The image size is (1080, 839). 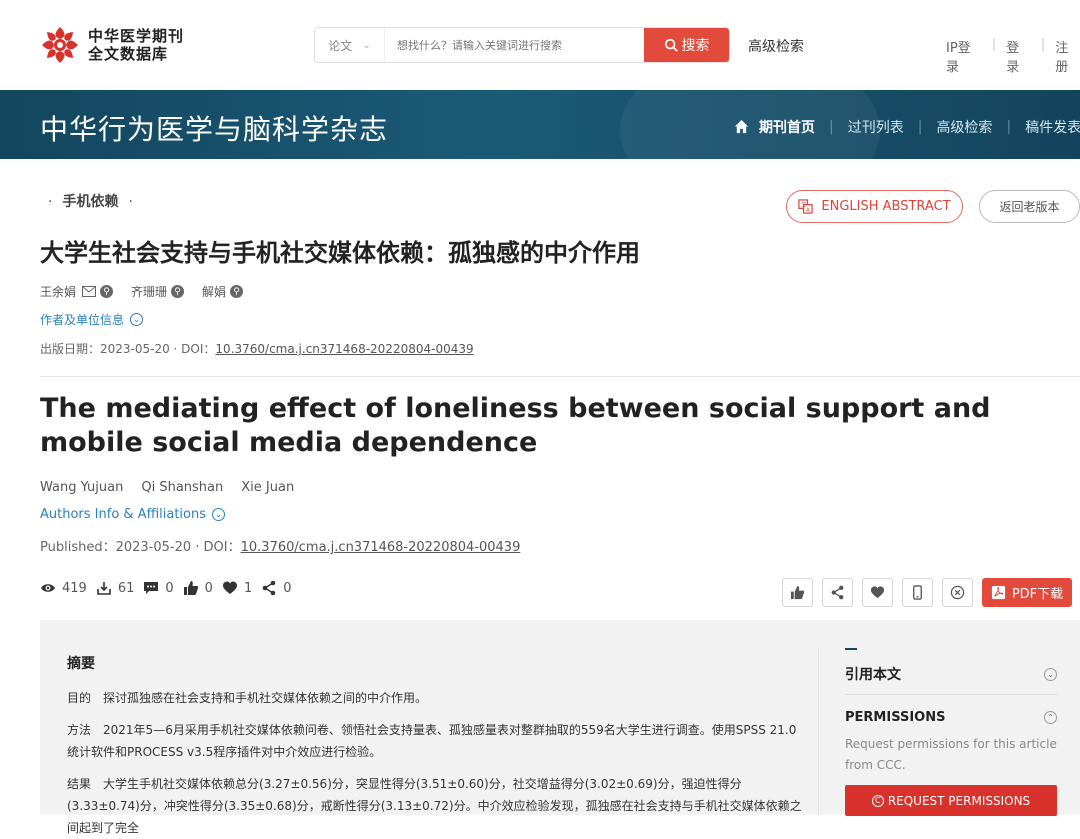 I want to click on journal-banner: 中华行为医学与脑科学杂志 期刊首页 | 过刊列表 | 高级检索 | 稿件发表, so click(x=540, y=124).